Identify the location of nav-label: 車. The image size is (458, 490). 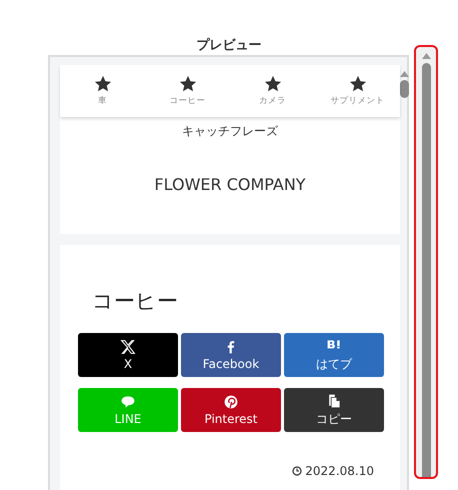
(102, 101).